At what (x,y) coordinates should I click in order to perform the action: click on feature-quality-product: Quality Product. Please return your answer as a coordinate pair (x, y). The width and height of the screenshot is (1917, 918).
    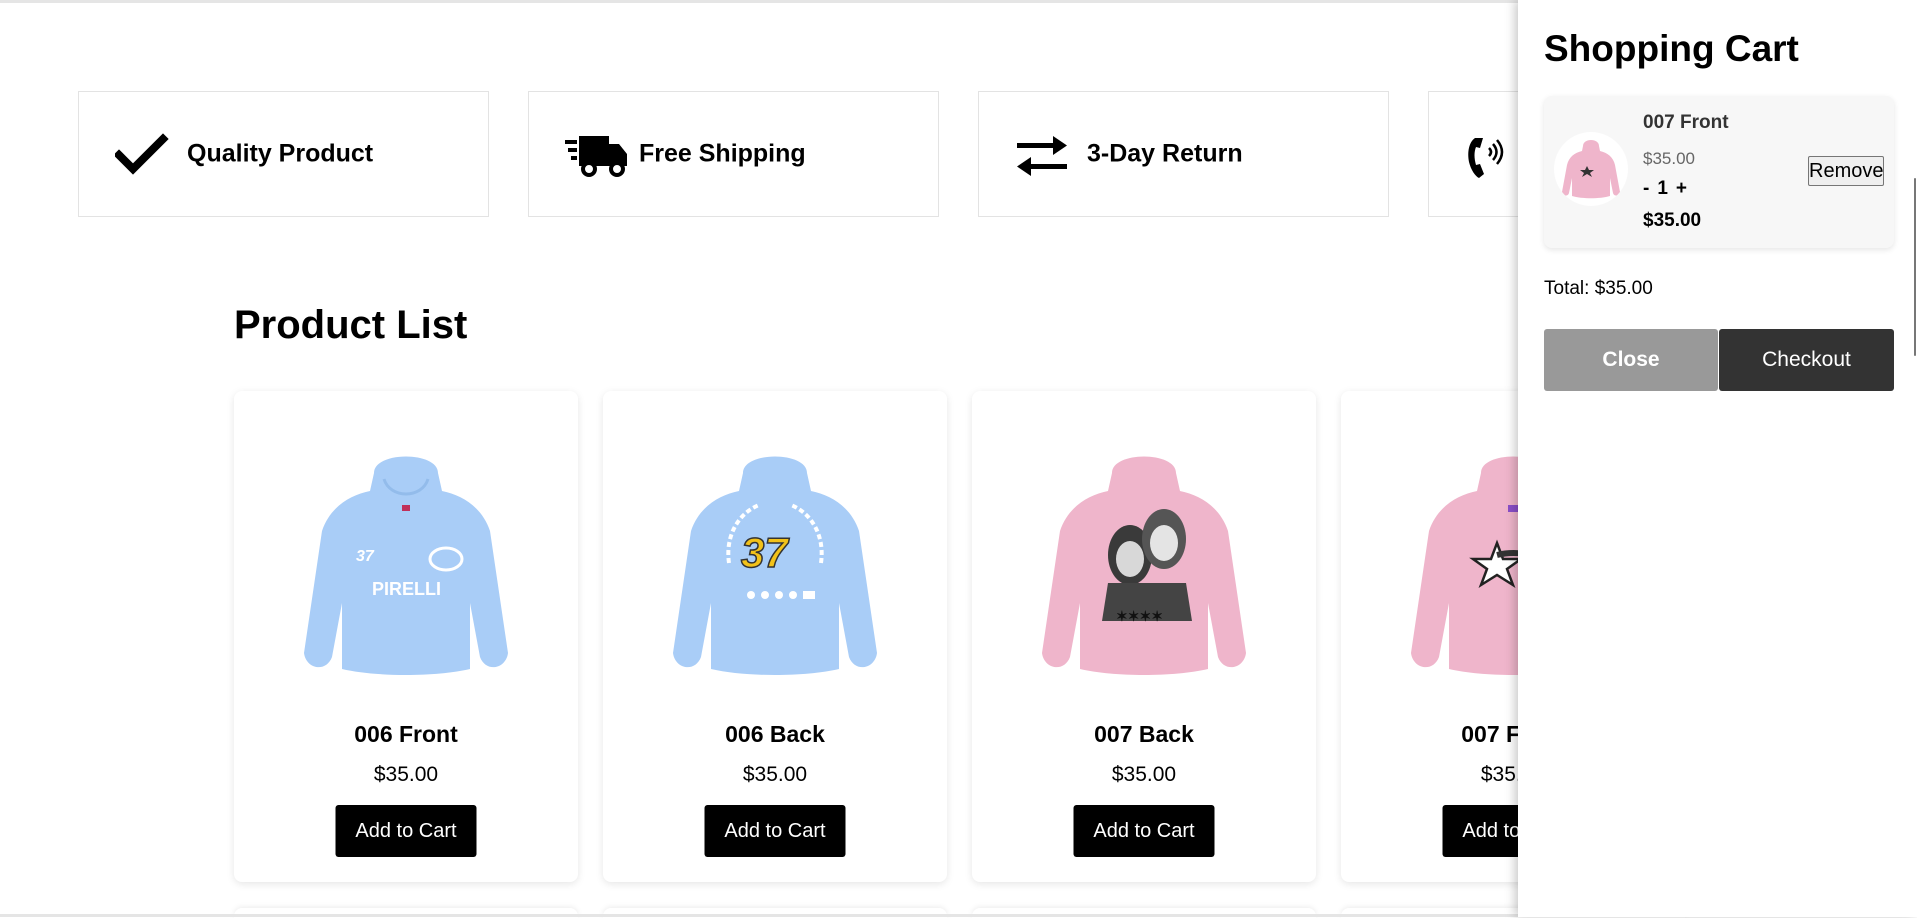
    Looking at the image, I should click on (283, 154).